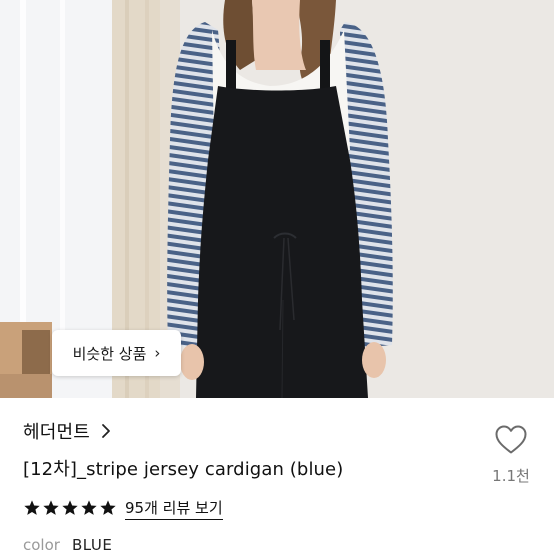 This screenshot has width=554, height=554. Describe the element at coordinates (92, 545) in the screenshot. I see `color-value: BLUE` at that location.